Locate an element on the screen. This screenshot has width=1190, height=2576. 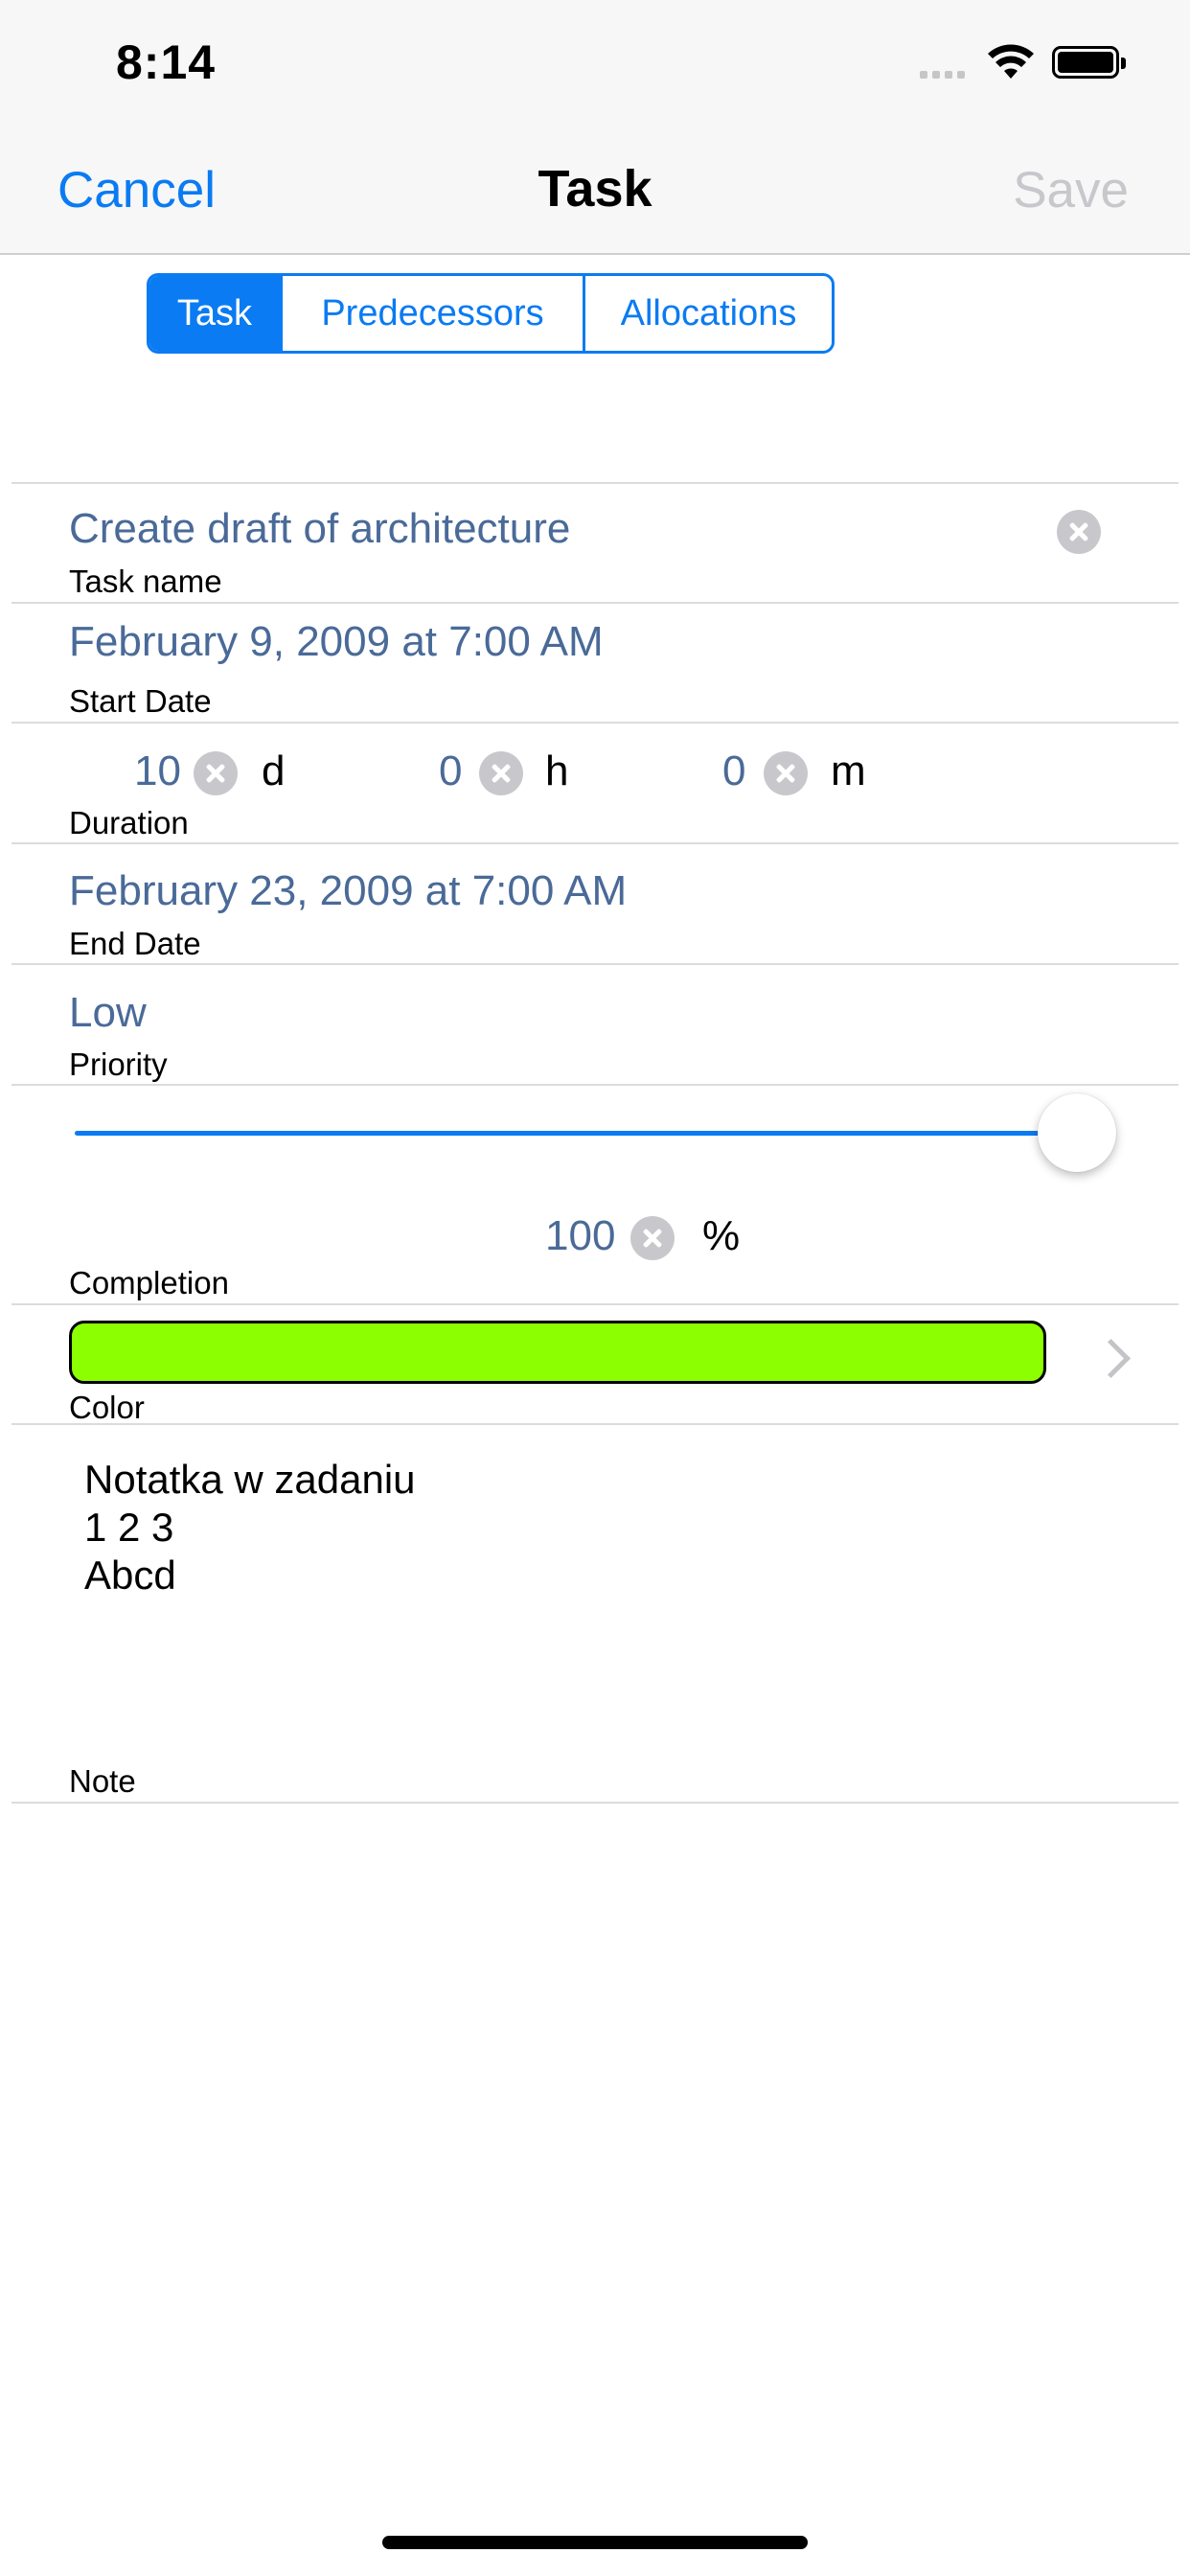
duration-minutes-input: 0 is located at coordinates (733, 771).